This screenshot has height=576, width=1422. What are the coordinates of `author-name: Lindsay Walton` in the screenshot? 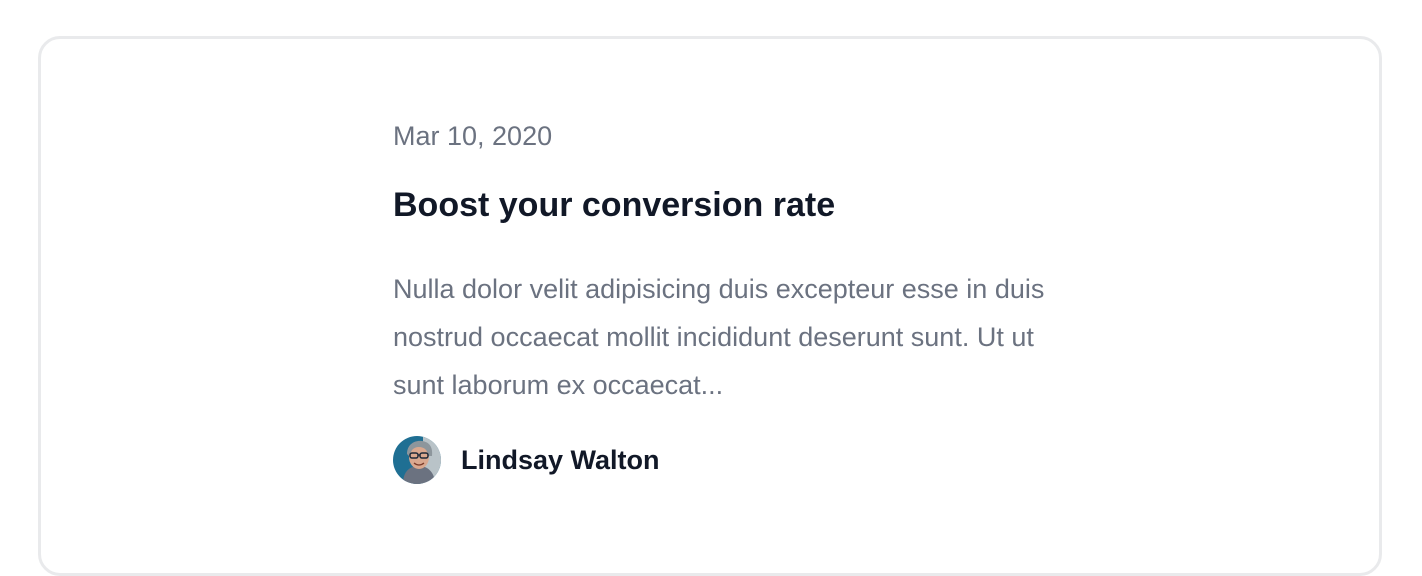 It's located at (560, 460).